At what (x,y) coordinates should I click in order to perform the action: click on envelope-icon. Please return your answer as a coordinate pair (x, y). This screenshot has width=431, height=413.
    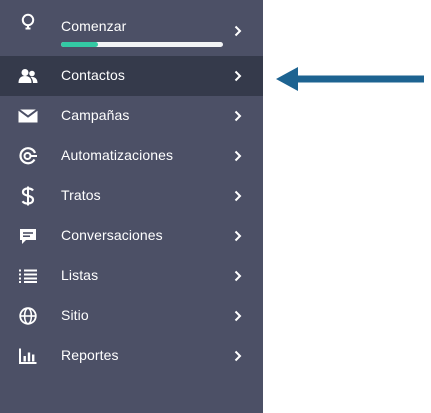
    Looking at the image, I should click on (28, 116).